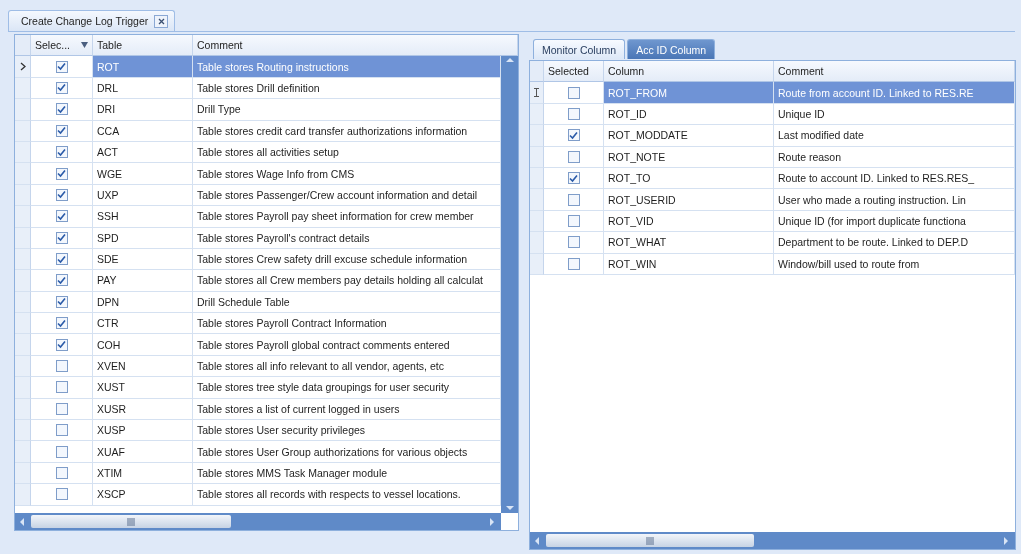 The image size is (1021, 554). I want to click on table-cell: PAY, so click(143, 281).